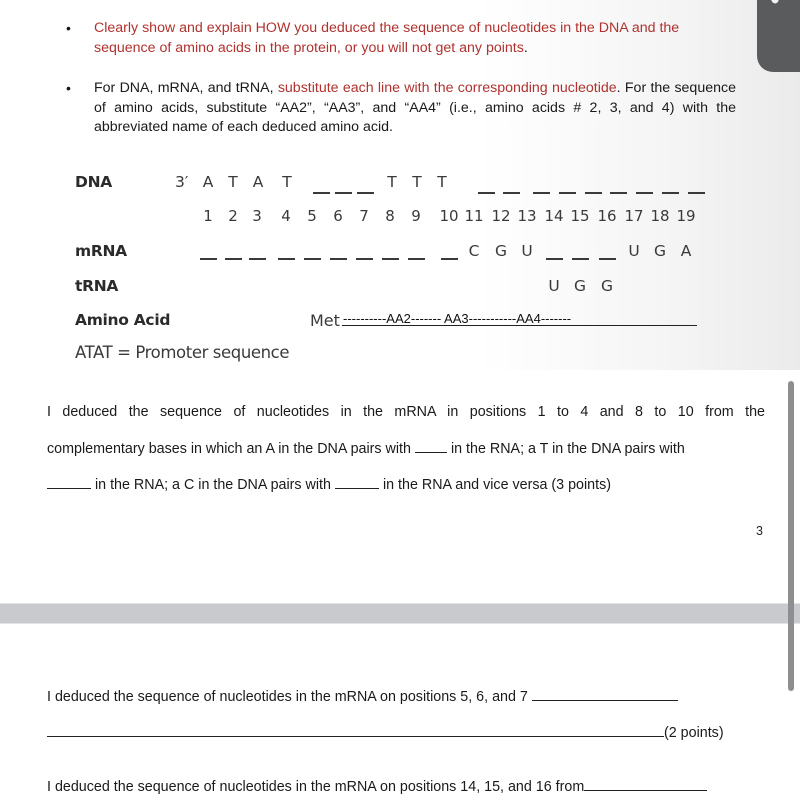 The height and width of the screenshot is (803, 800). Describe the element at coordinates (312, 216) in the screenshot. I see `position-number: 5` at that location.